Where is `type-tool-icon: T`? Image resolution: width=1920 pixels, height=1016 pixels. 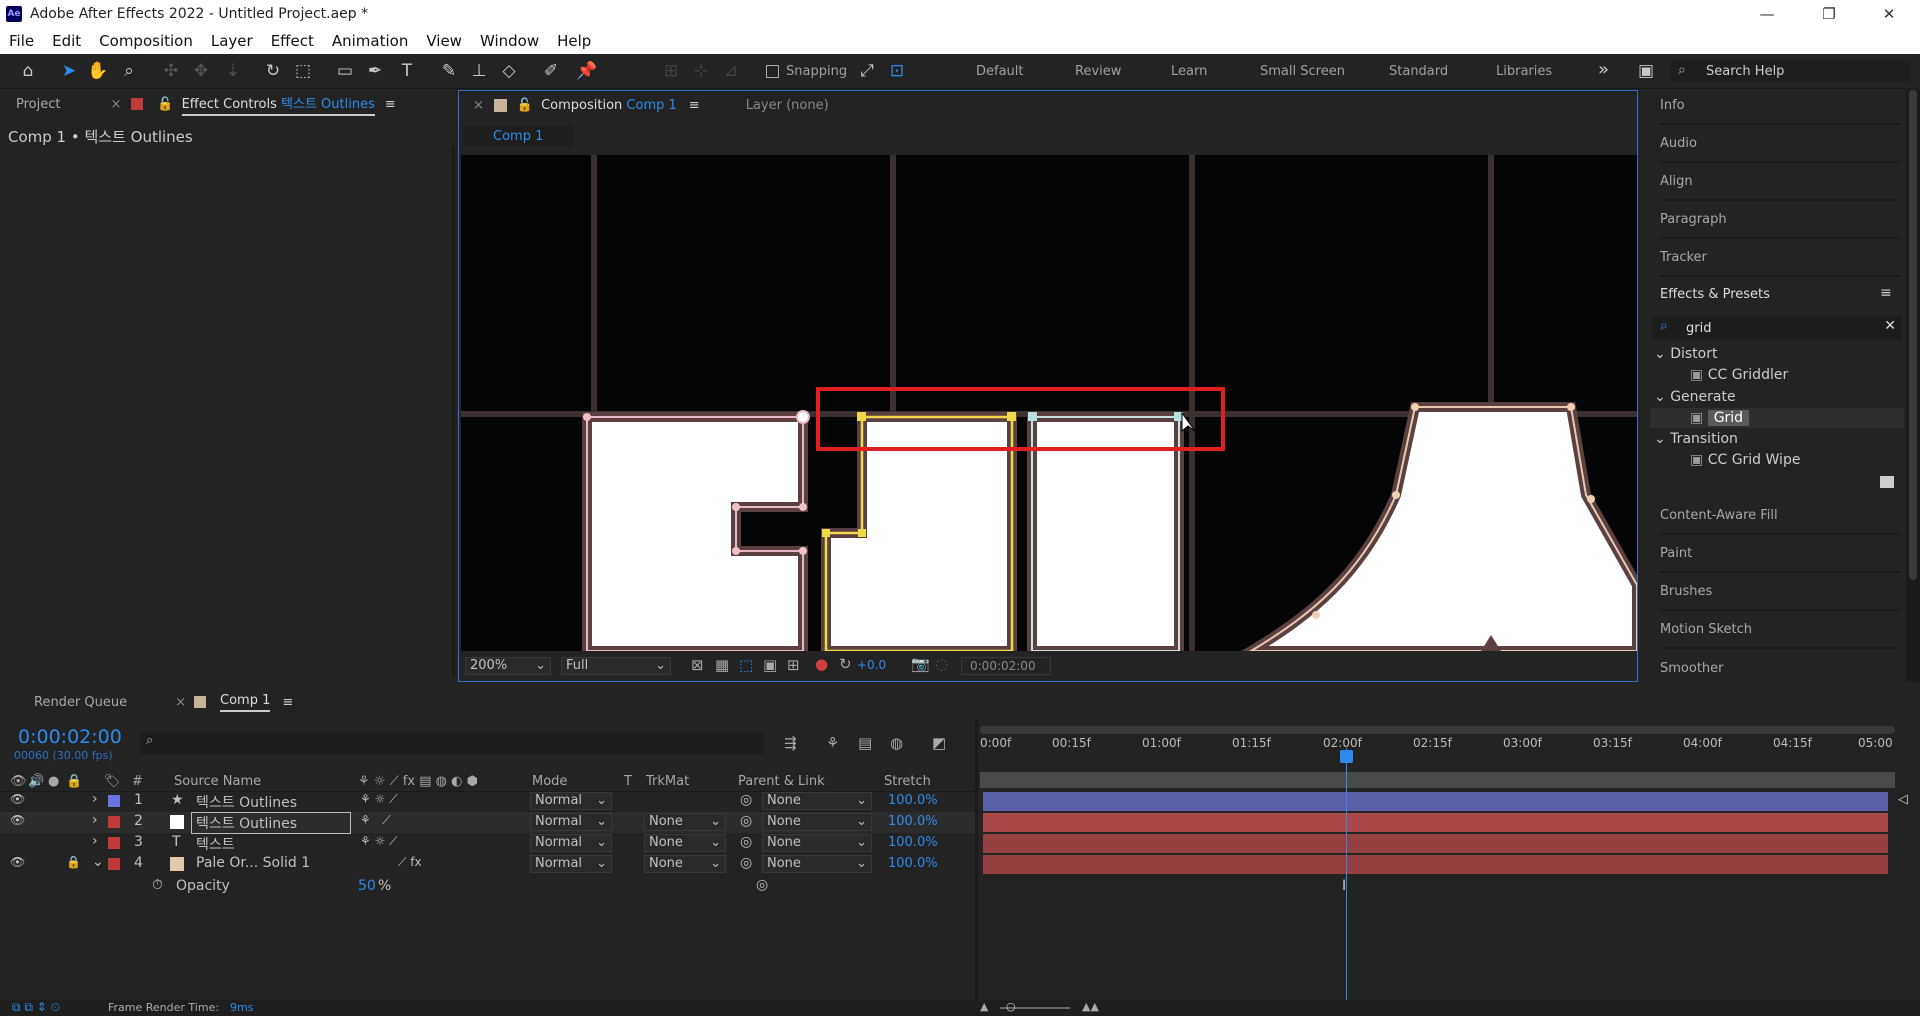
type-tool-icon: T is located at coordinates (407, 71).